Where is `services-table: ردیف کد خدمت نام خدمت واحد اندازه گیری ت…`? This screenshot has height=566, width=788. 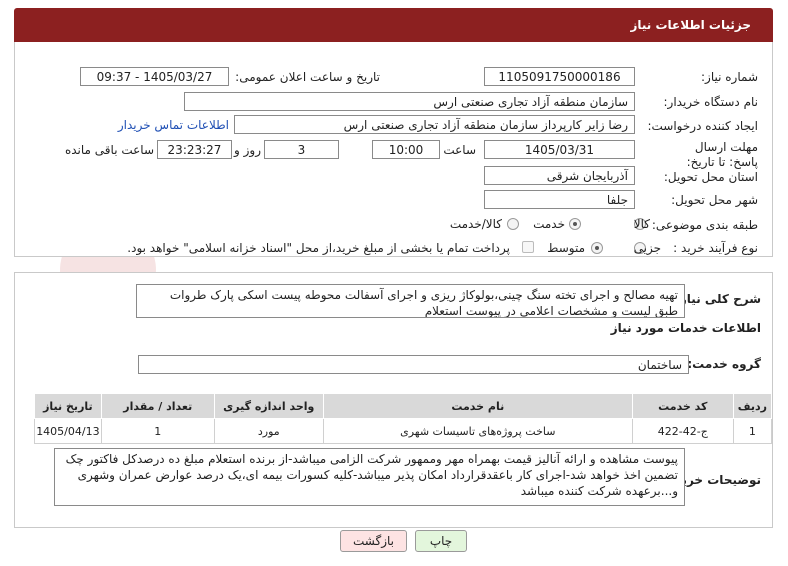
services-table: ردیف کد خدمت نام خدمت واحد اندازه گیری ت… is located at coordinates (403, 418).